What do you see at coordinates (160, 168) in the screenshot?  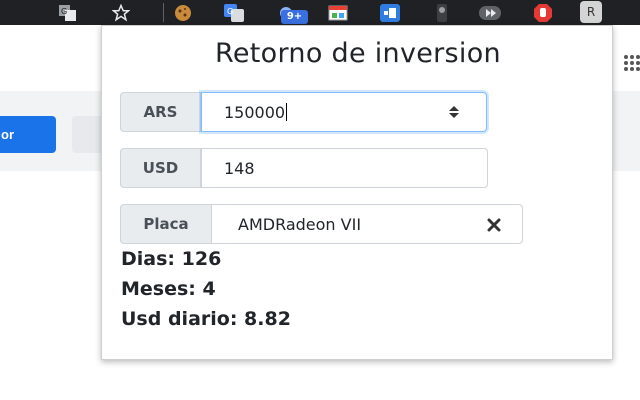 I see `usd-label: USD` at bounding box center [160, 168].